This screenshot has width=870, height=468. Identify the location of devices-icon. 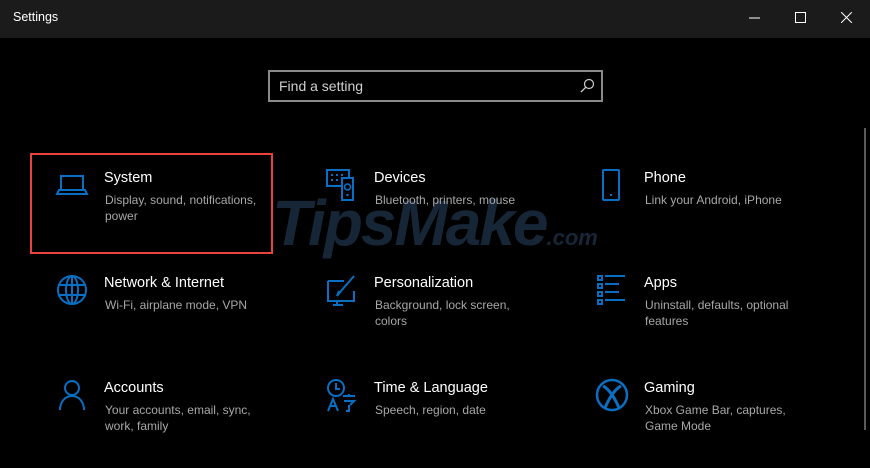
(340, 185).